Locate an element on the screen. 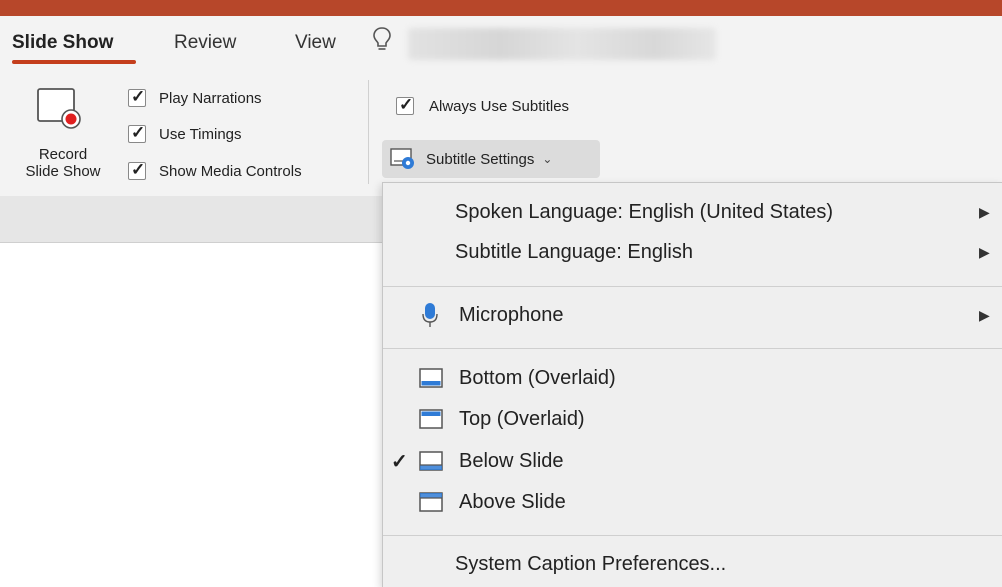 This screenshot has width=1002, height=587. use-timings-checkbox: ✓ Use Timings is located at coordinates (185, 134).